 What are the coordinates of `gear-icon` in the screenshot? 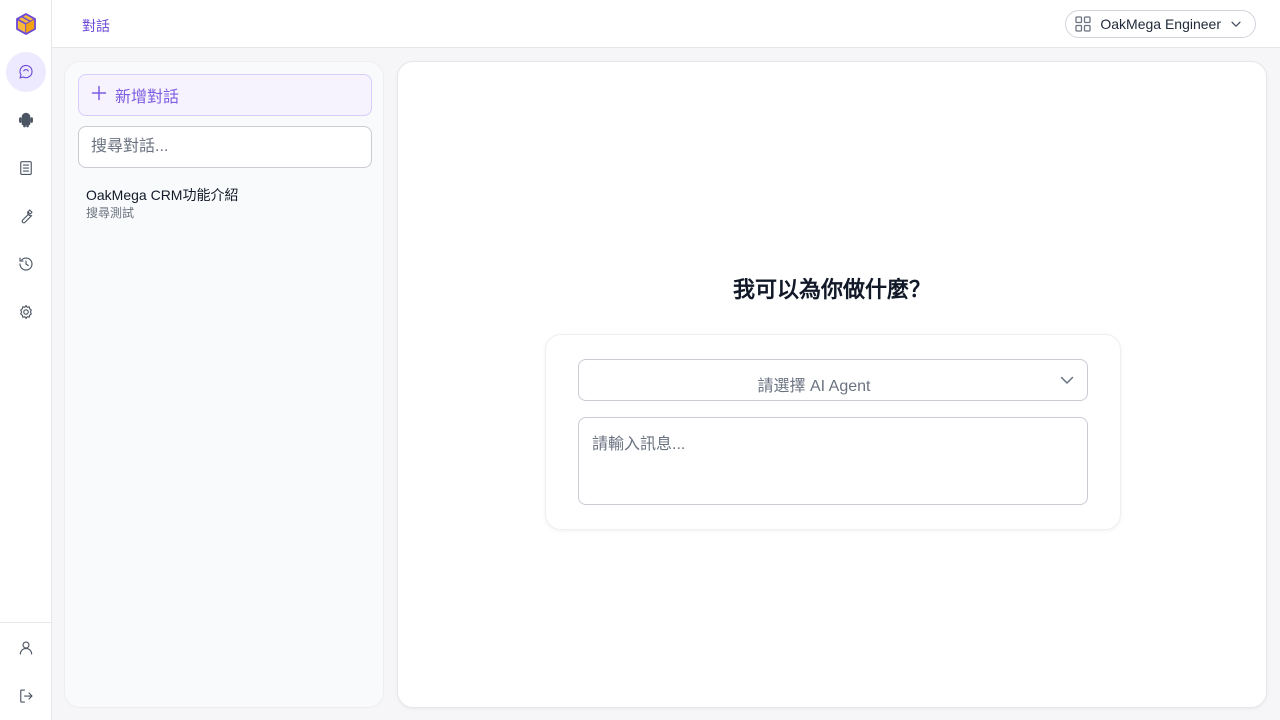 It's located at (26, 312).